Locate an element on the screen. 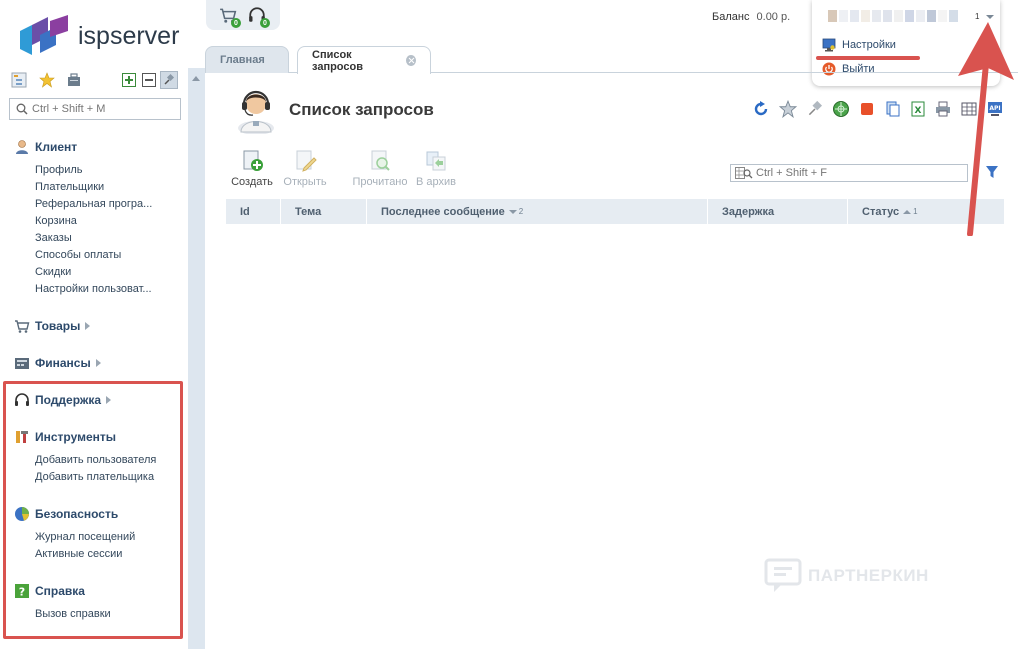  stop-icon is located at coordinates (867, 109).